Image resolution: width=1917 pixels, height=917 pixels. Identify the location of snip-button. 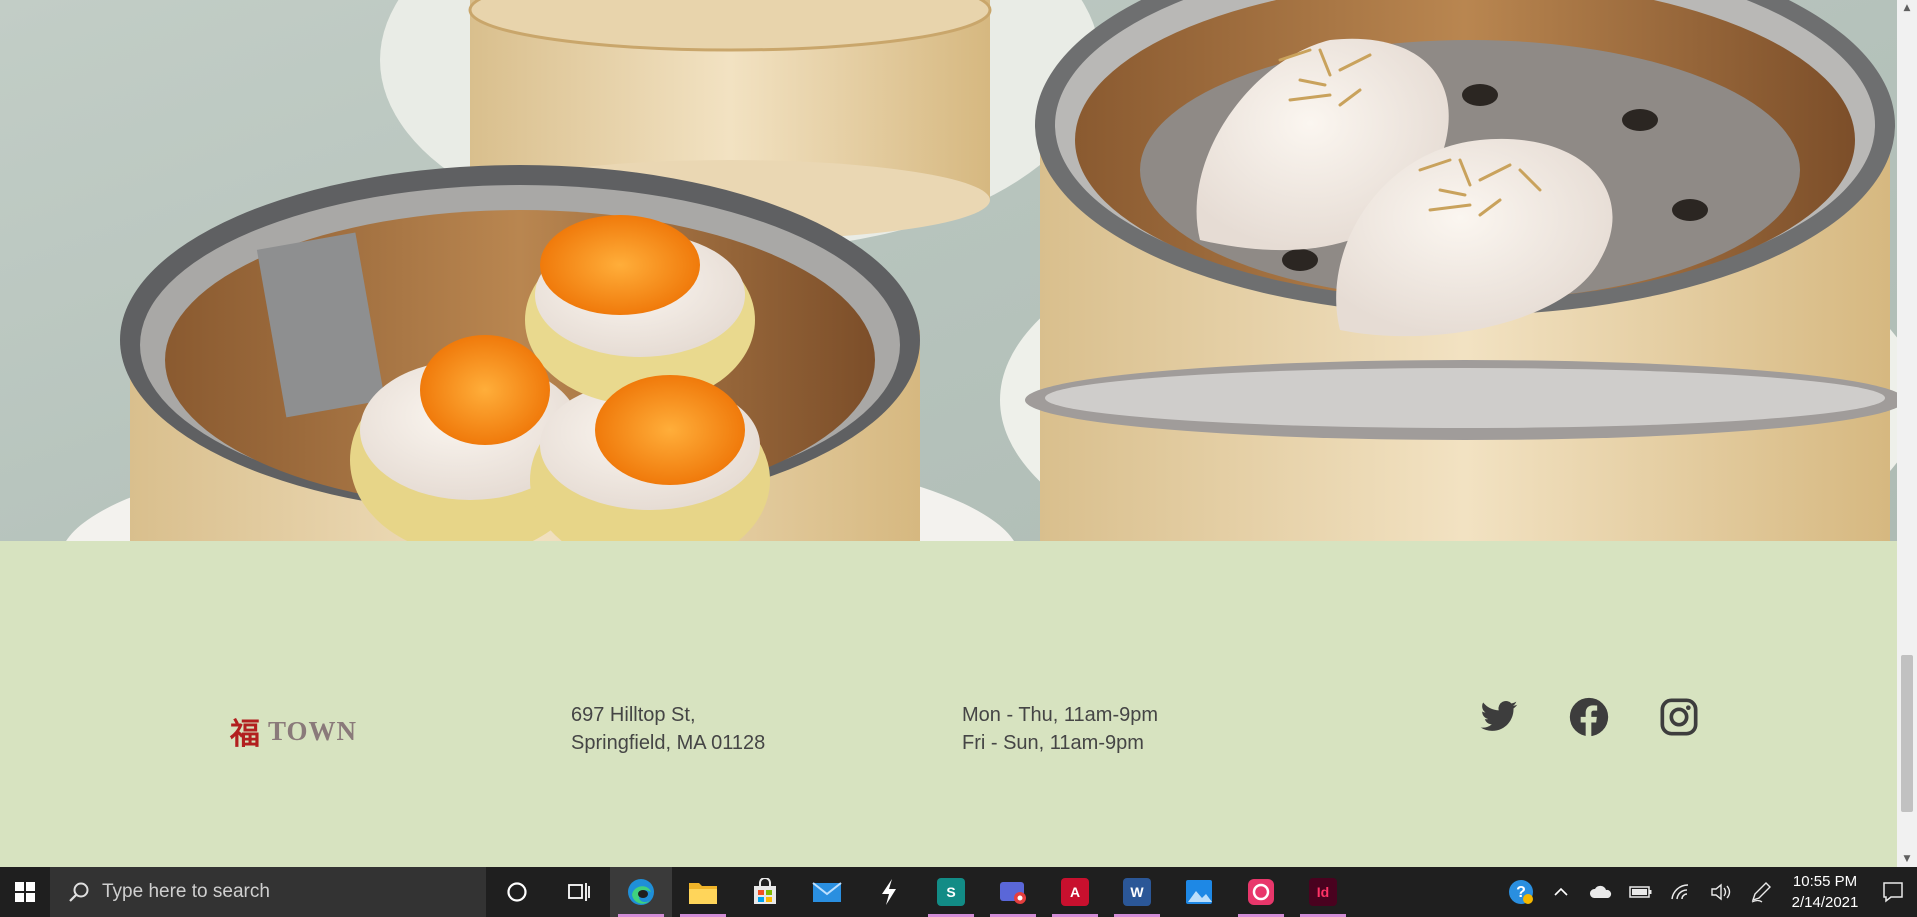
(1013, 892).